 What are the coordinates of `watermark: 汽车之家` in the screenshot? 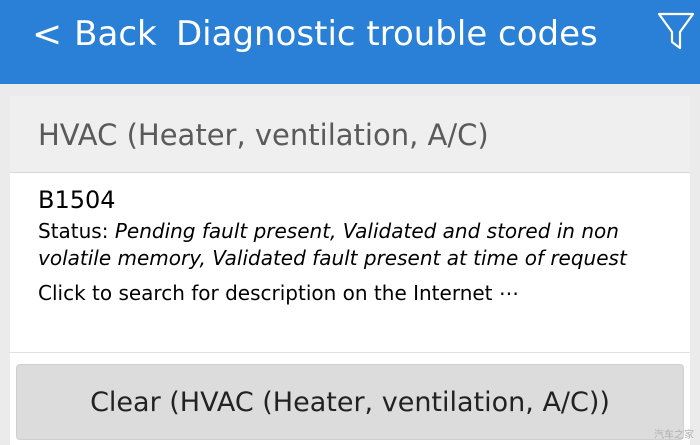 It's located at (674, 435).